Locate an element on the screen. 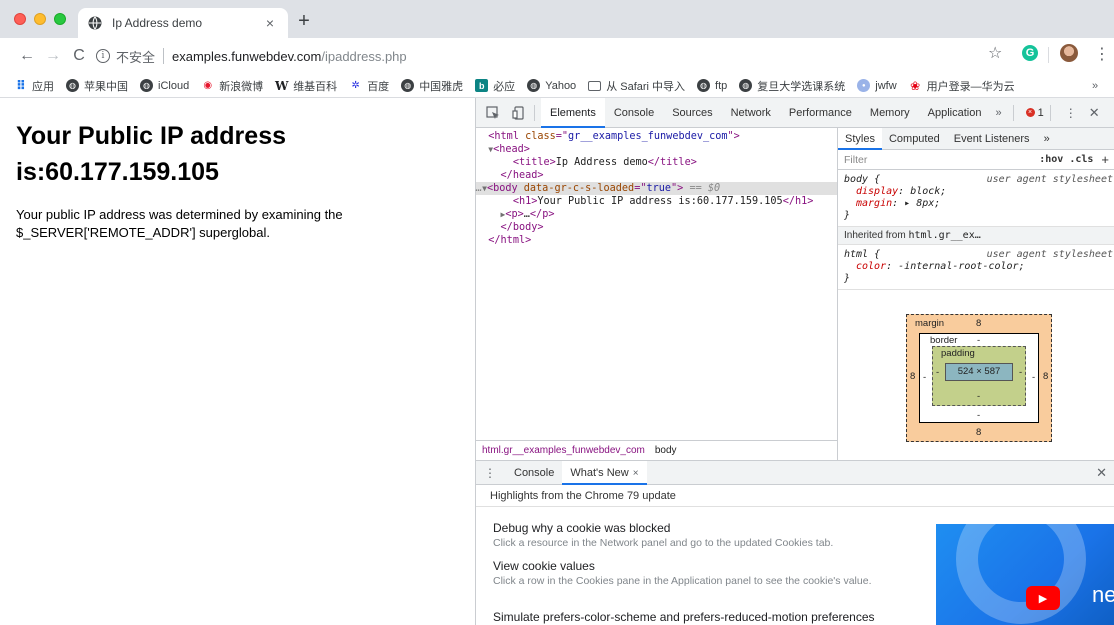  styles-filter-input: Filter is located at coordinates (941, 160).